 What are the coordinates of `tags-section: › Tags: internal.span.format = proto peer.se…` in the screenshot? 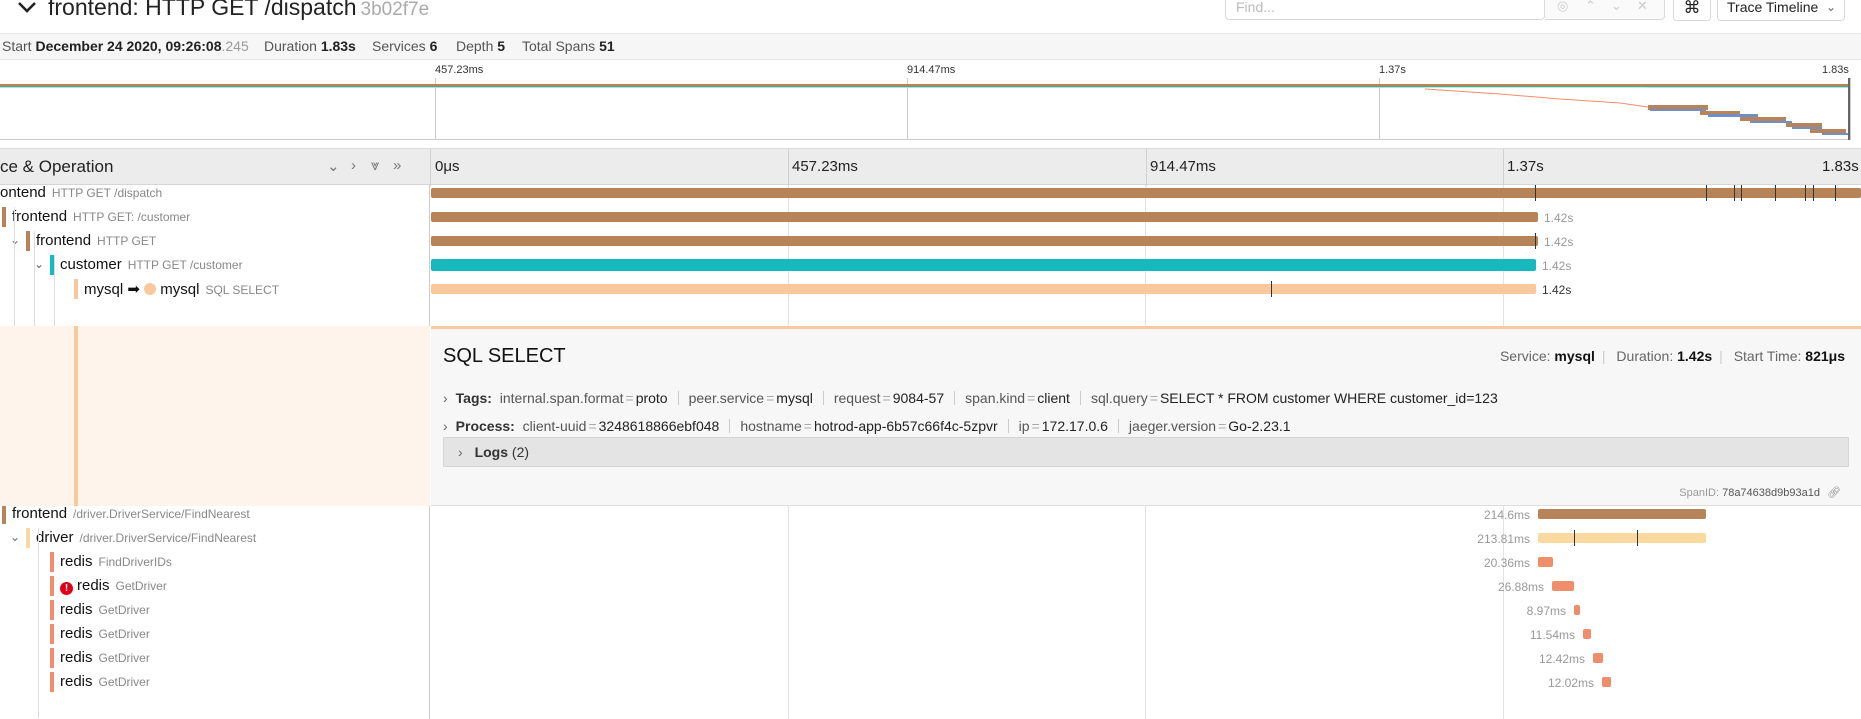 It's located at (970, 398).